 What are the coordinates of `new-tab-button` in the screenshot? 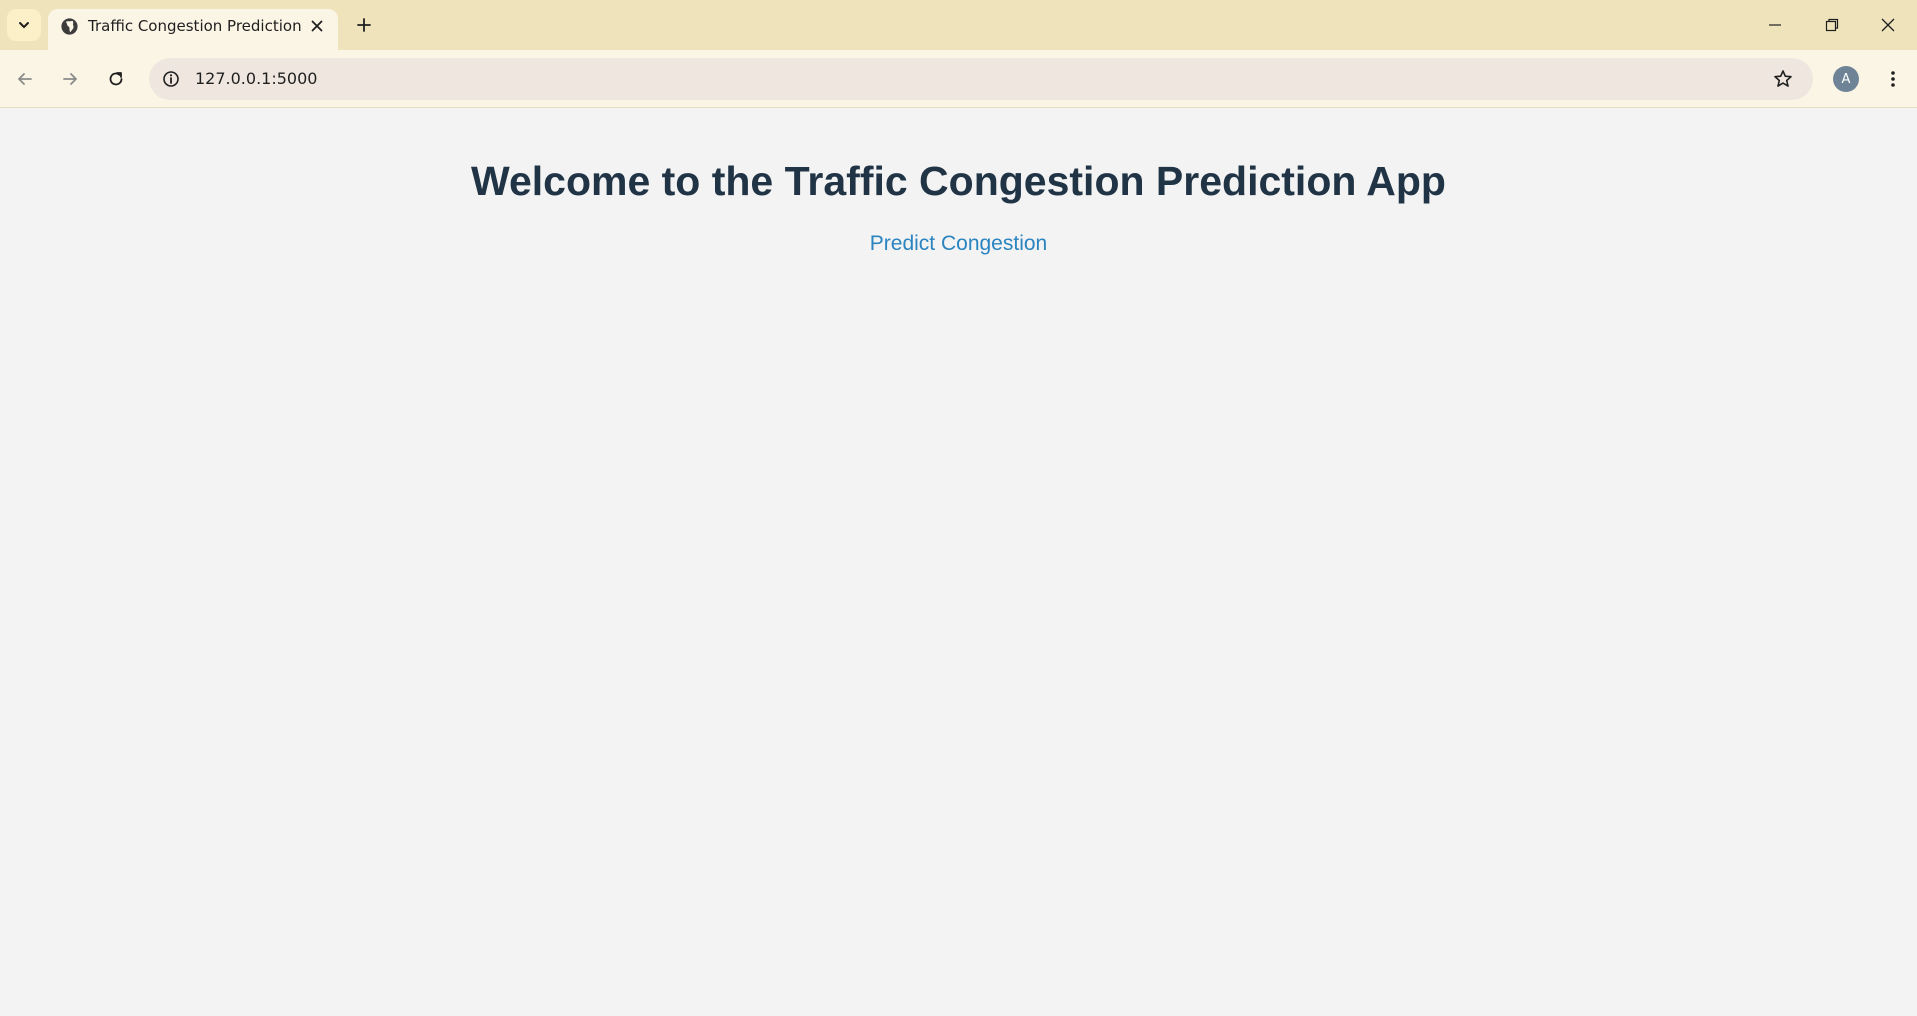 It's located at (364, 25).